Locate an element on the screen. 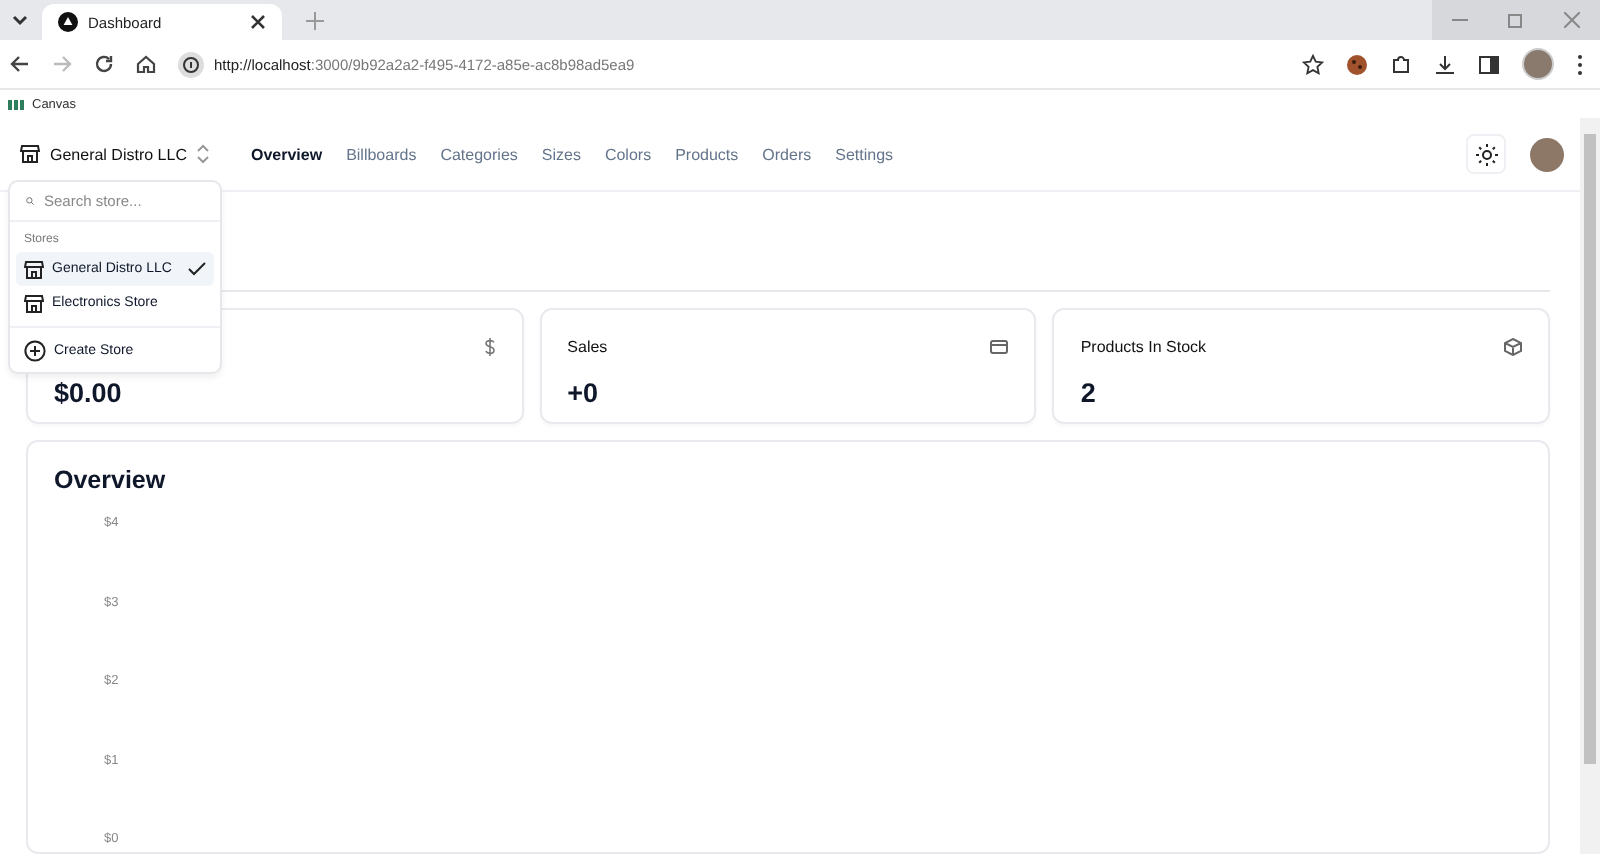 The width and height of the screenshot is (1600, 854). side-panel-icon is located at coordinates (1489, 64).